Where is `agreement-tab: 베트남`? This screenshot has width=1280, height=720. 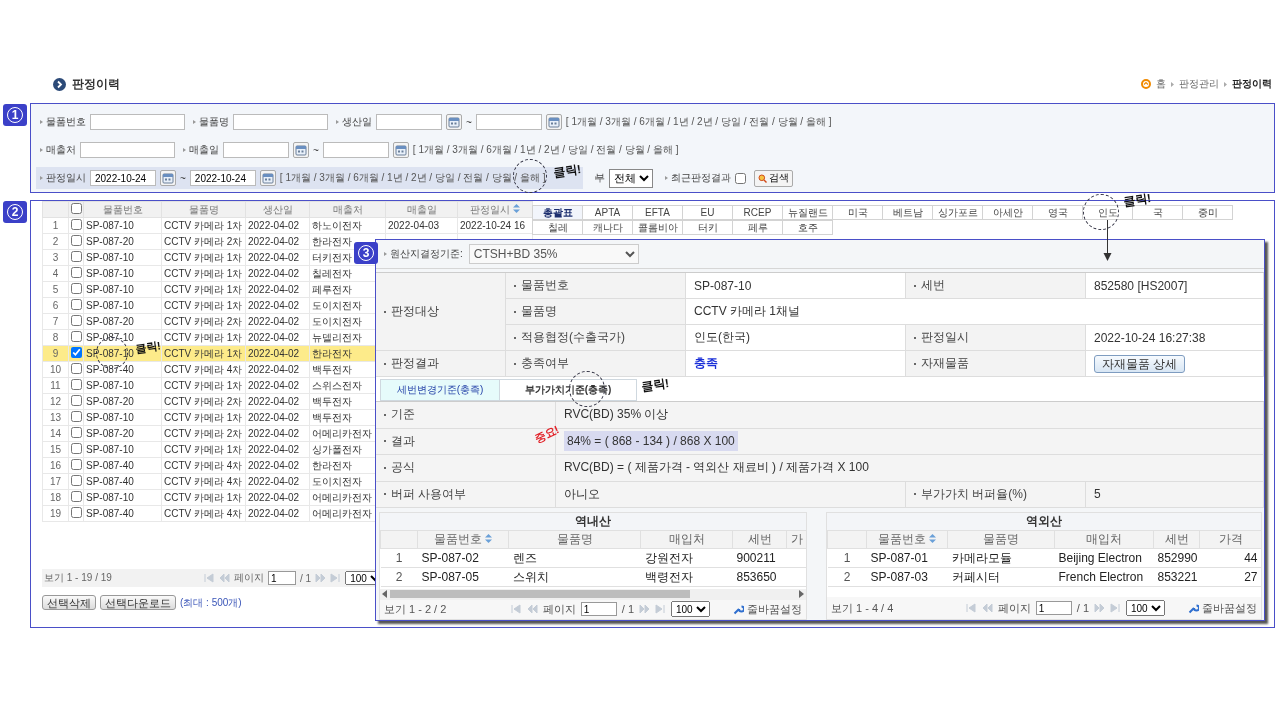 agreement-tab: 베트남 is located at coordinates (907, 212).